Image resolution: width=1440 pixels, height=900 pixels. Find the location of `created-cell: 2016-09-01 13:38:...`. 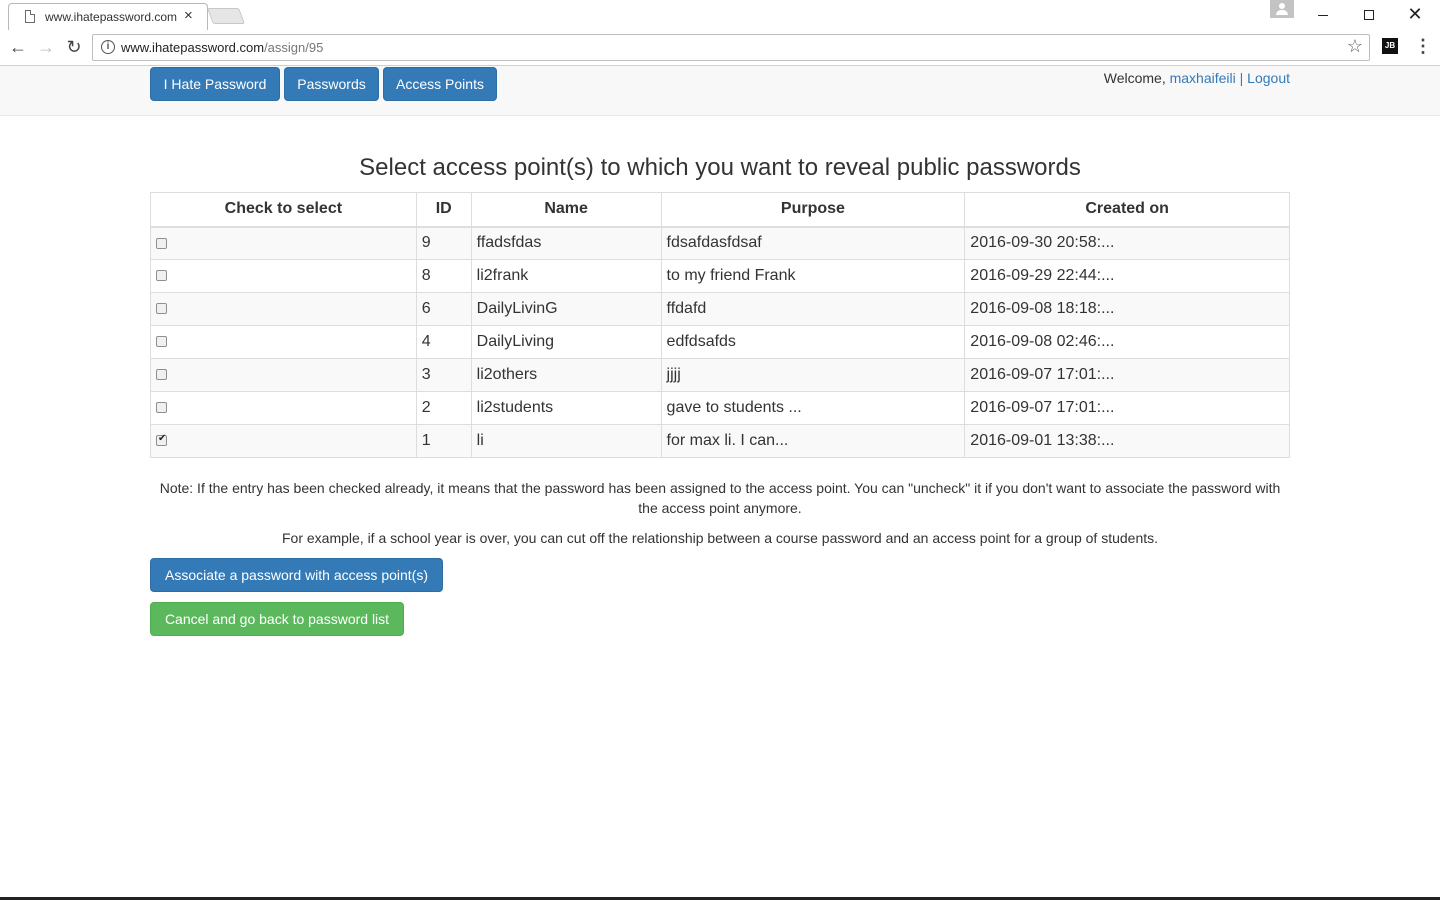

created-cell: 2016-09-01 13:38:... is located at coordinates (1127, 441).